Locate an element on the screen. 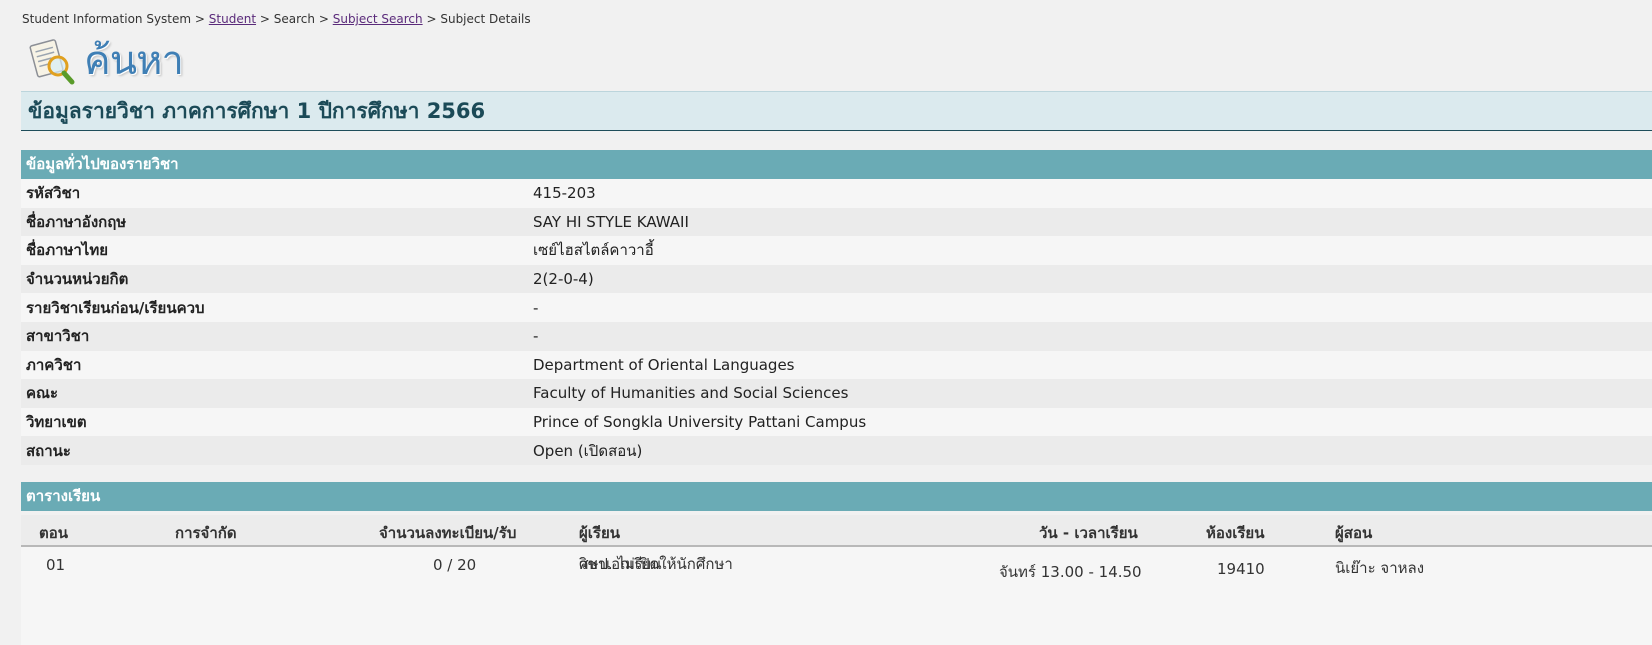 This screenshot has width=1652, height=645. info-label: ภาควิชา is located at coordinates (54, 364).